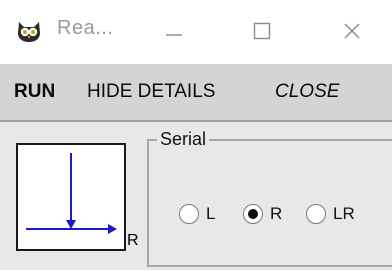 The width and height of the screenshot is (392, 270). What do you see at coordinates (34, 92) in the screenshot?
I see `menu-run: RUN` at bounding box center [34, 92].